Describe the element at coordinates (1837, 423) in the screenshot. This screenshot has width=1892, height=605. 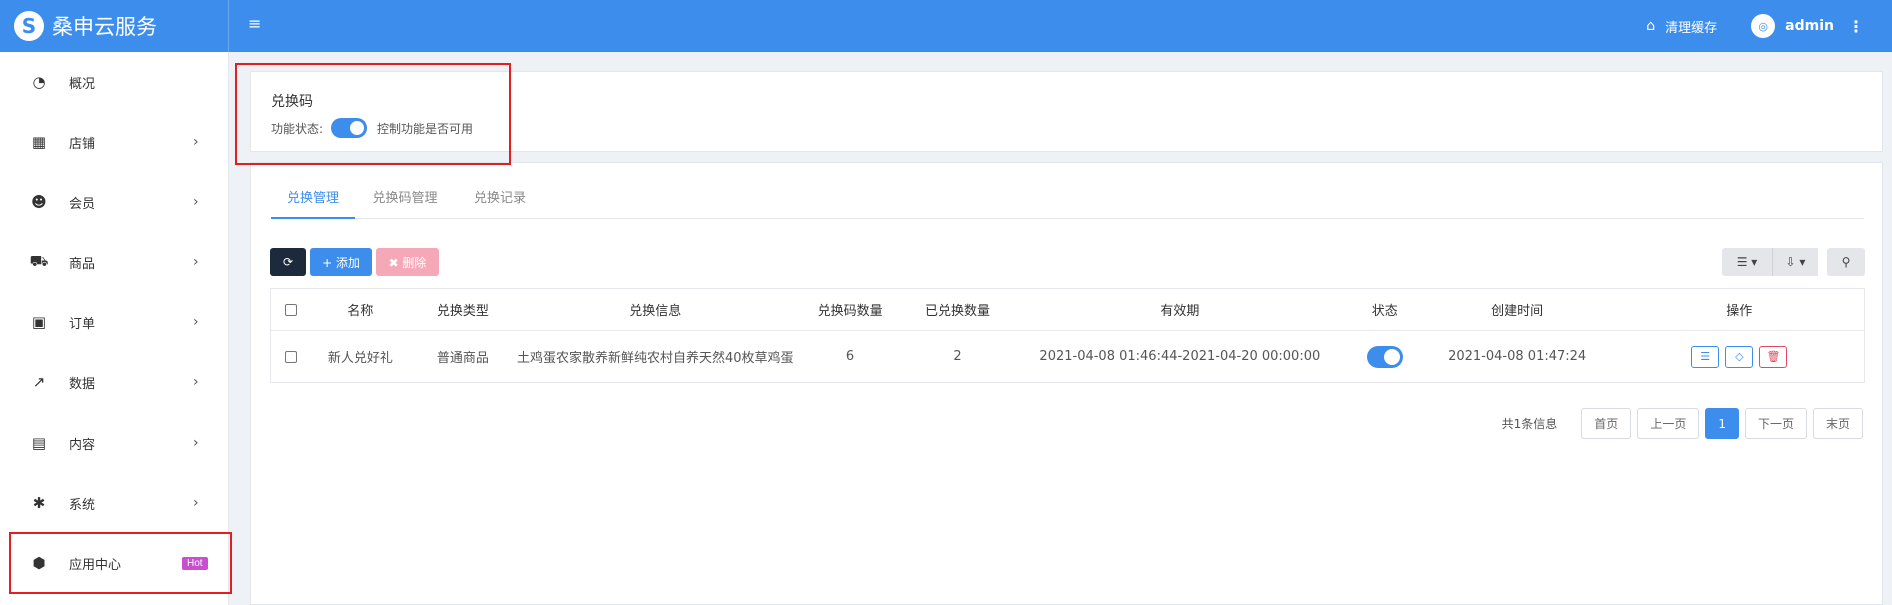
I see `last-page-button: 末页` at that location.